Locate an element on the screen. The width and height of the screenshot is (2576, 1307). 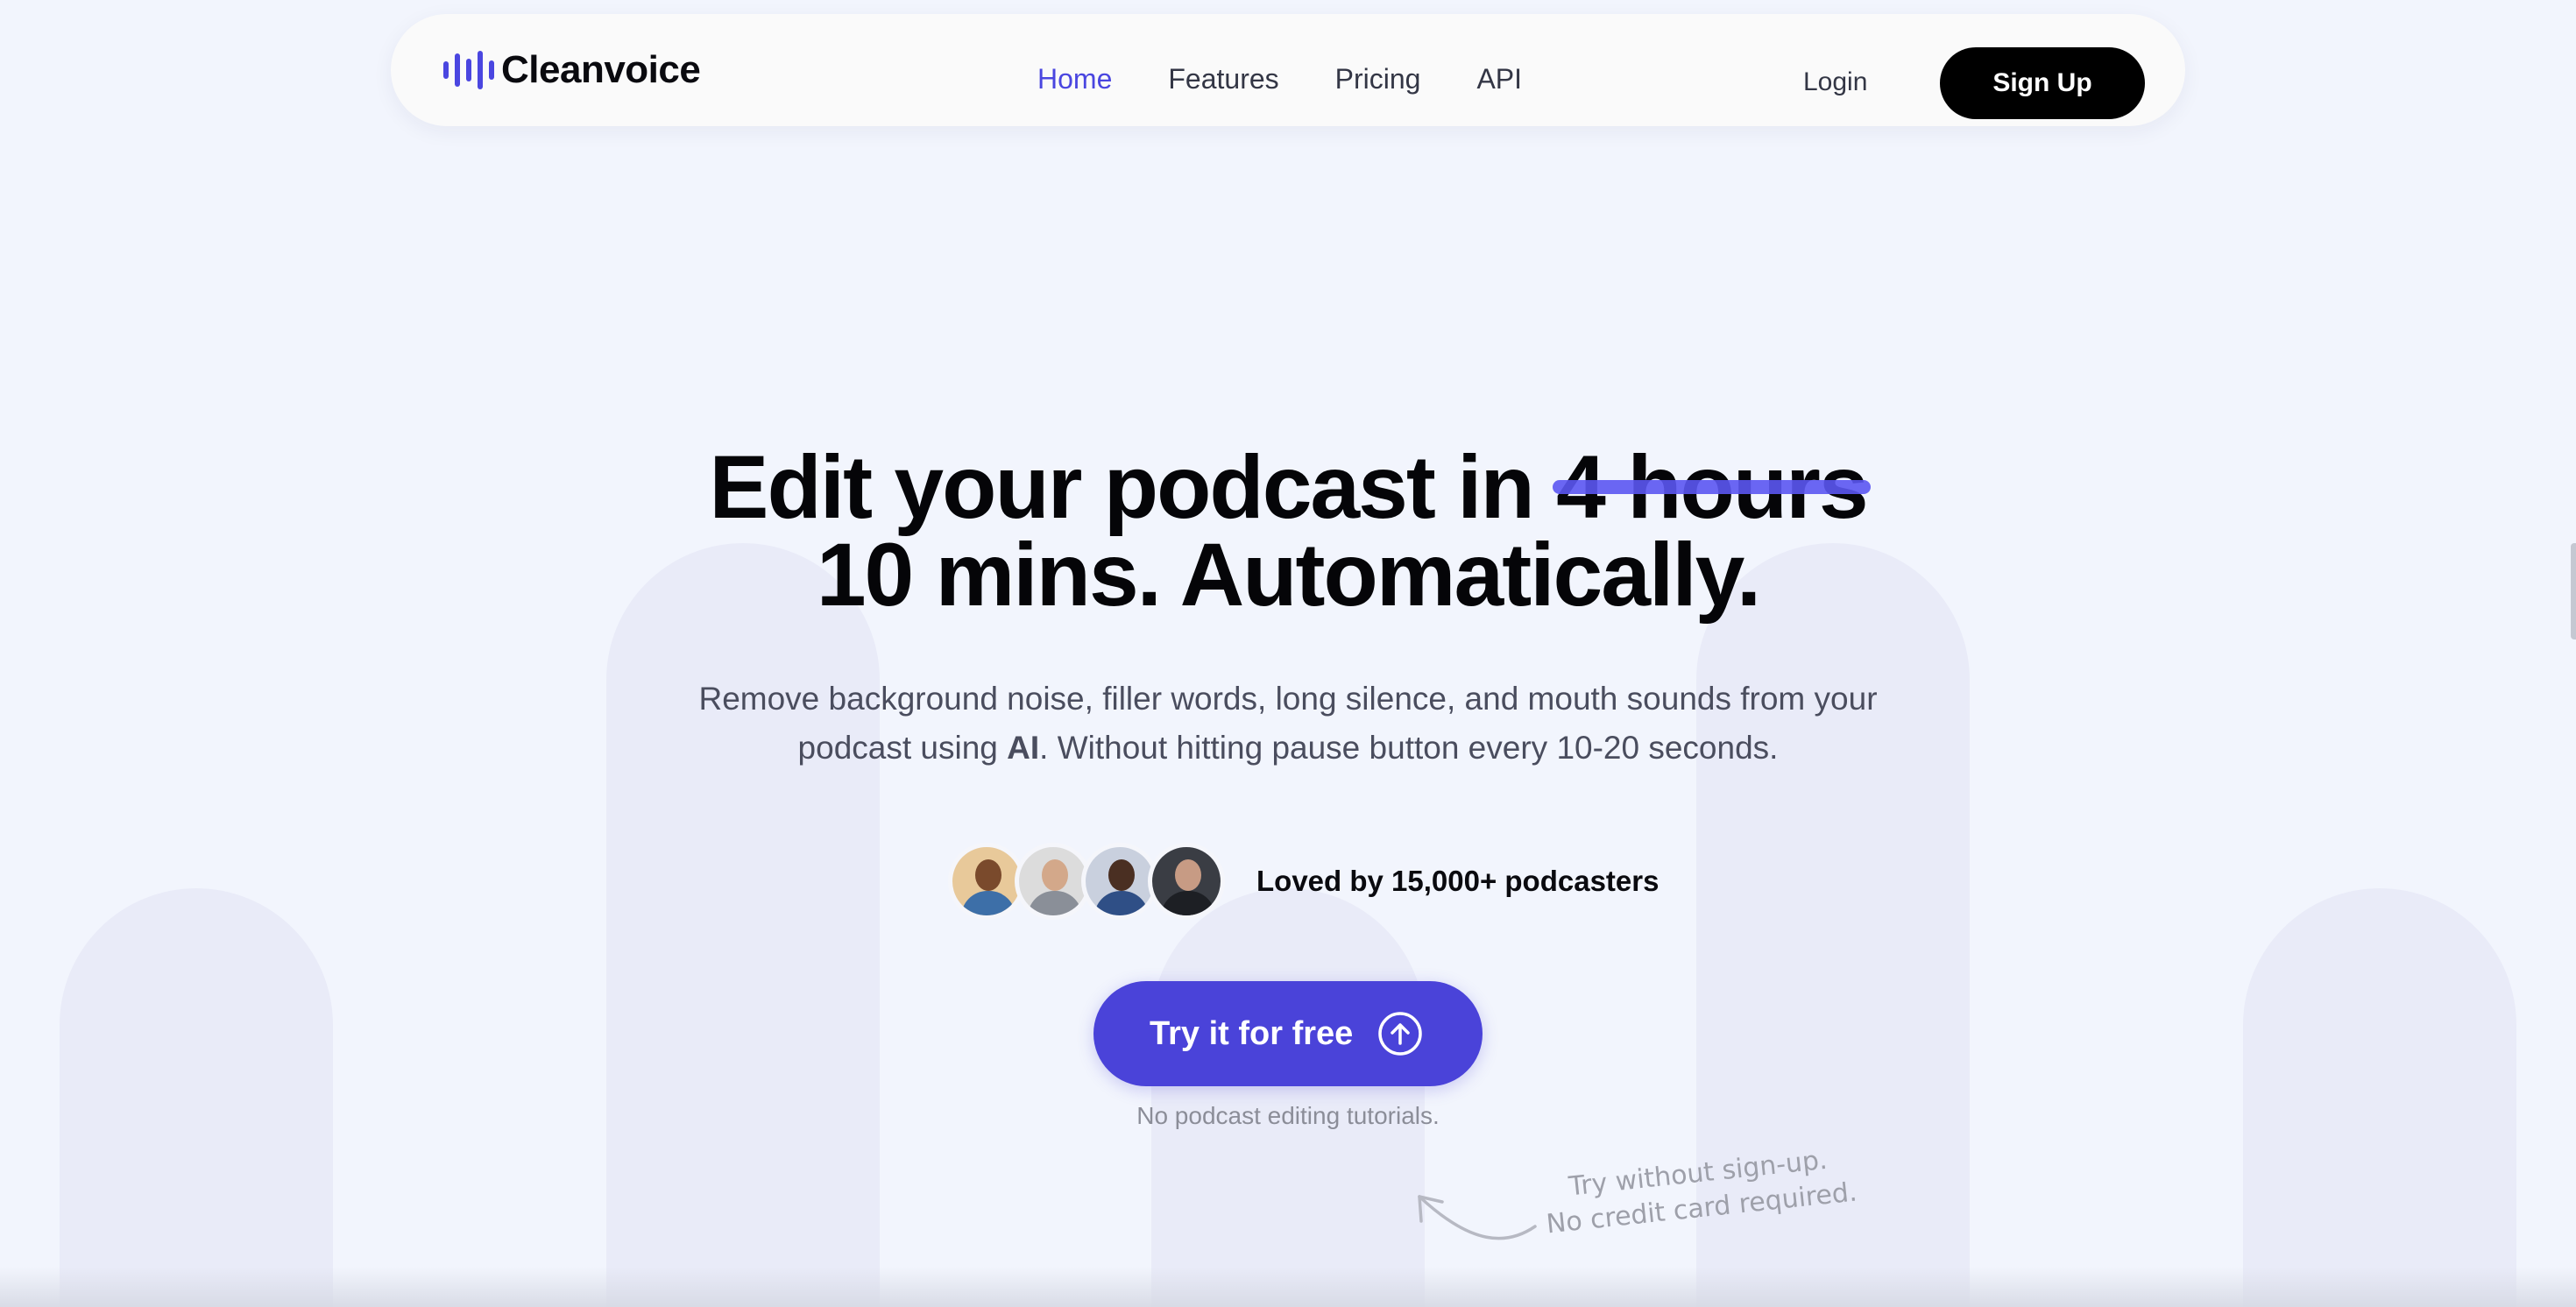
avatar-group is located at coordinates (1086, 881).